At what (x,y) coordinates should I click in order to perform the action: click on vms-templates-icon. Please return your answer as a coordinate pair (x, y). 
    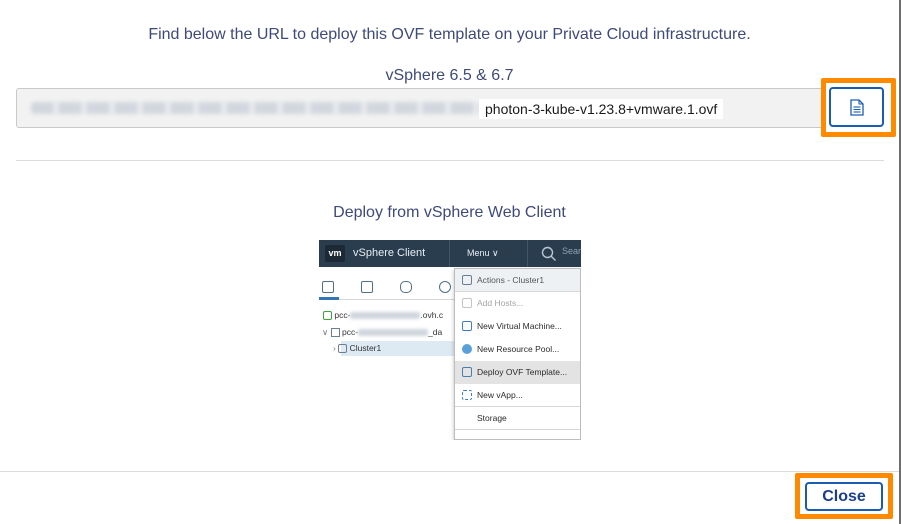
    Looking at the image, I should click on (367, 287).